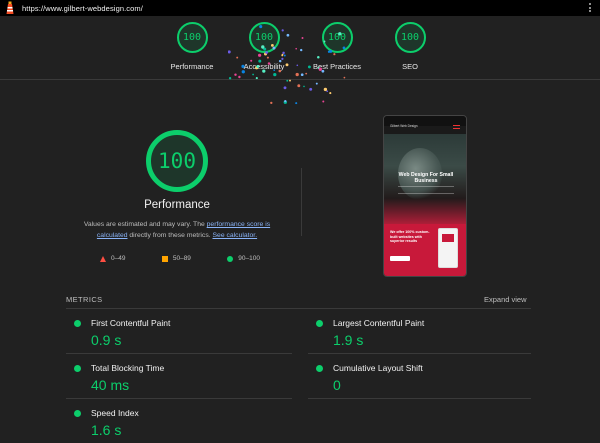  What do you see at coordinates (118, 258) in the screenshot?
I see `legend-range: 0–49` at bounding box center [118, 258].